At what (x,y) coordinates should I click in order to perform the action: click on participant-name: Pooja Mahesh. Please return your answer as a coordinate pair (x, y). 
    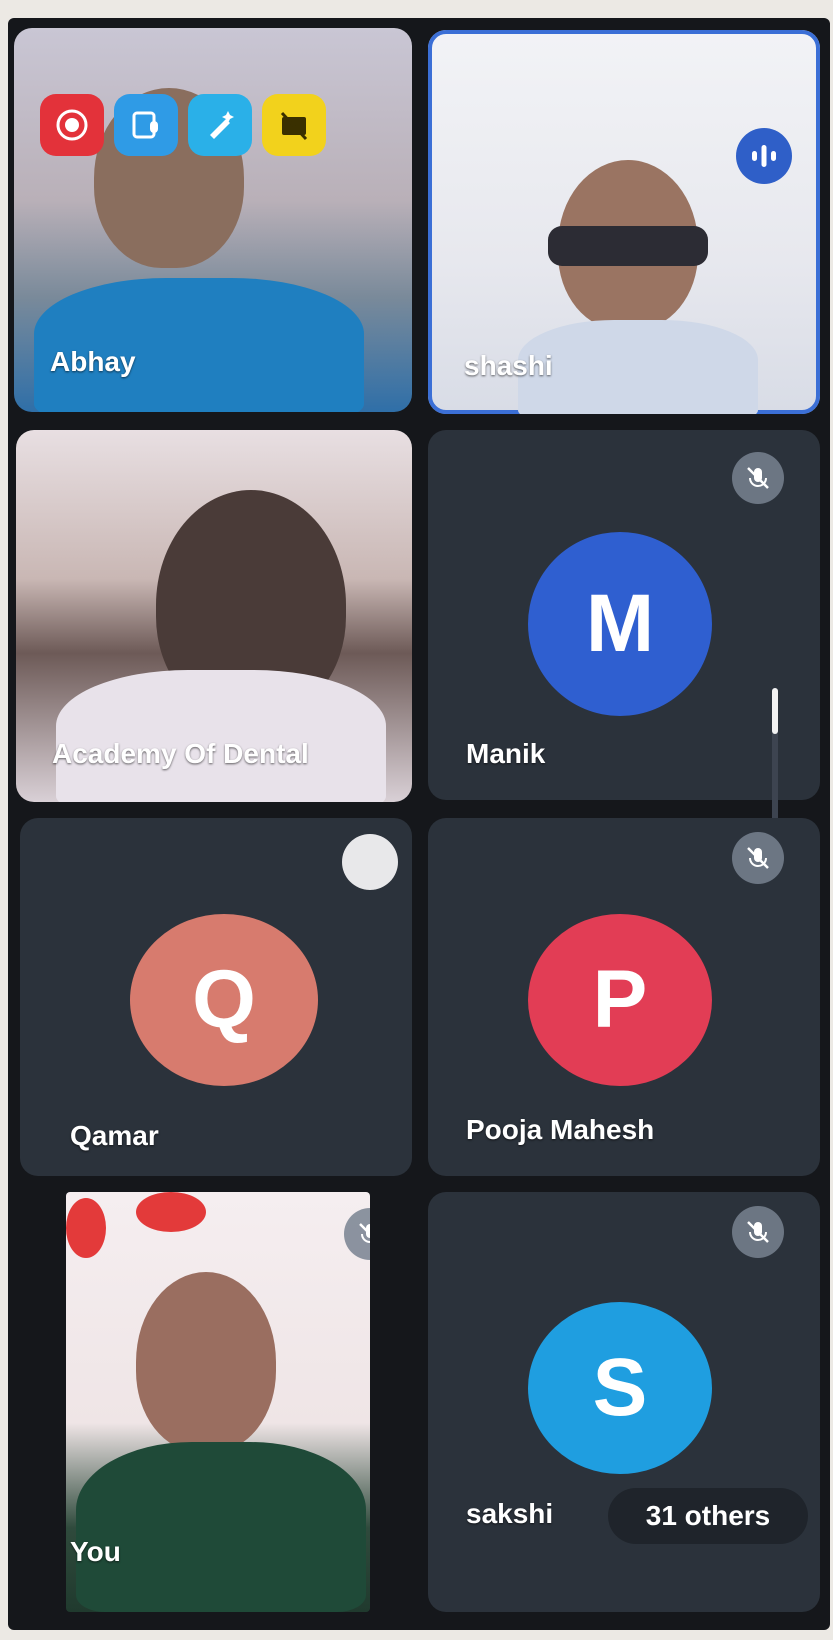
    Looking at the image, I should click on (560, 1129).